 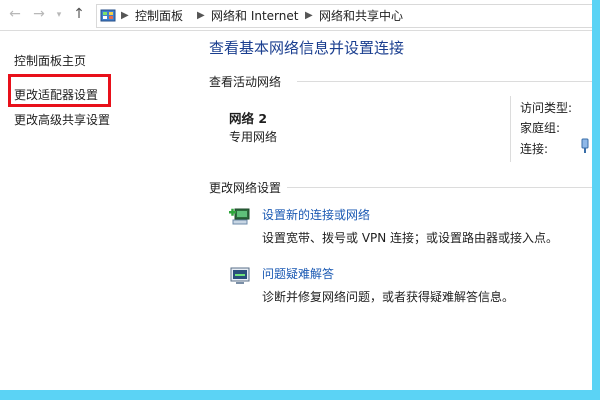 What do you see at coordinates (361, 16) in the screenshot?
I see `breadcrumb-network-sharing-center: 网络和共享中心` at bounding box center [361, 16].